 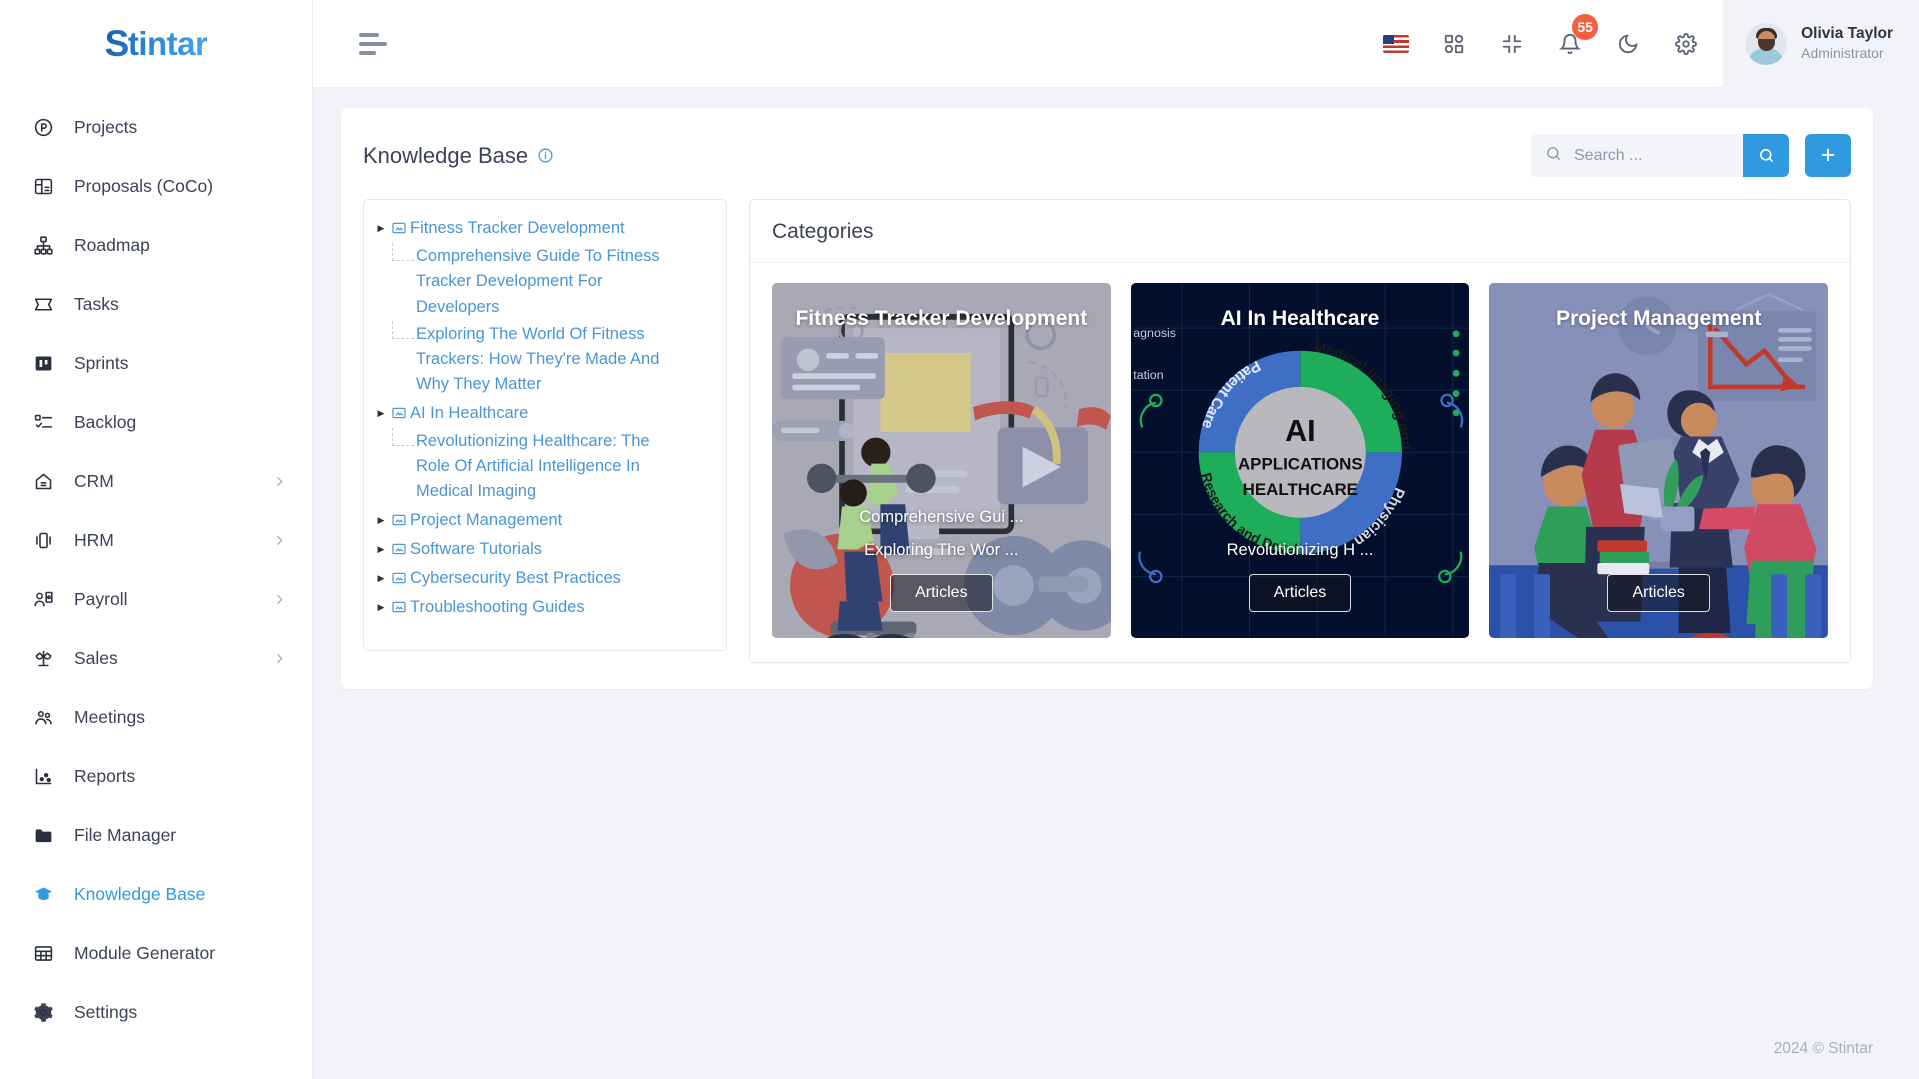 I want to click on user-role: Administrator, so click(x=1842, y=53).